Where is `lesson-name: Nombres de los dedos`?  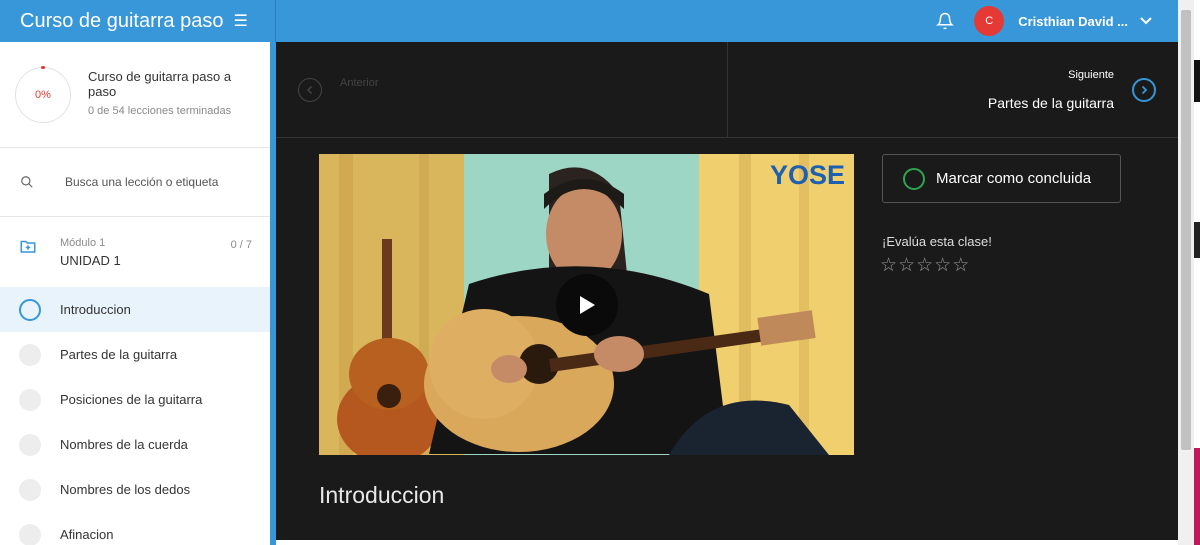 lesson-name: Nombres de los dedos is located at coordinates (125, 489).